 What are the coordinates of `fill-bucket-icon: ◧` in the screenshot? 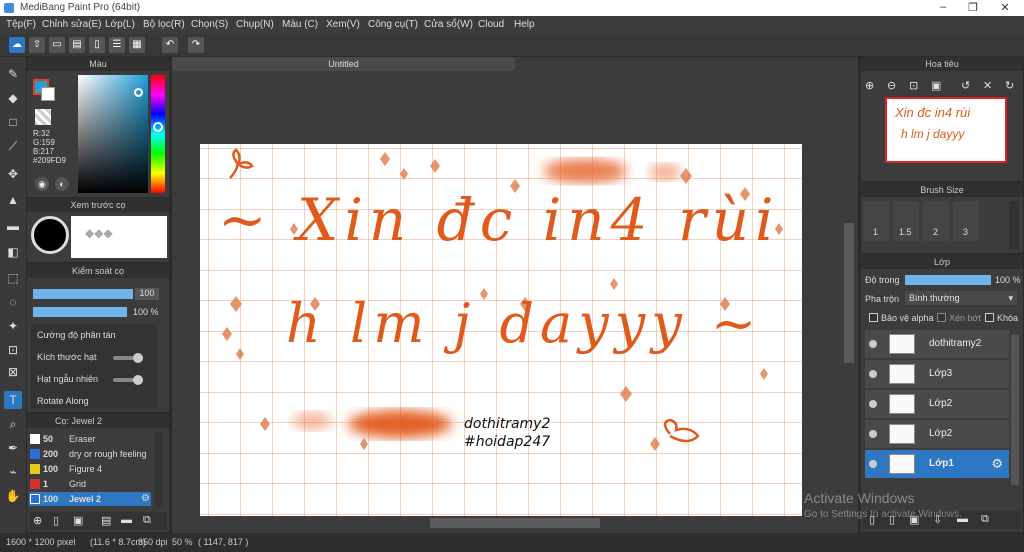 It's located at (13, 252).